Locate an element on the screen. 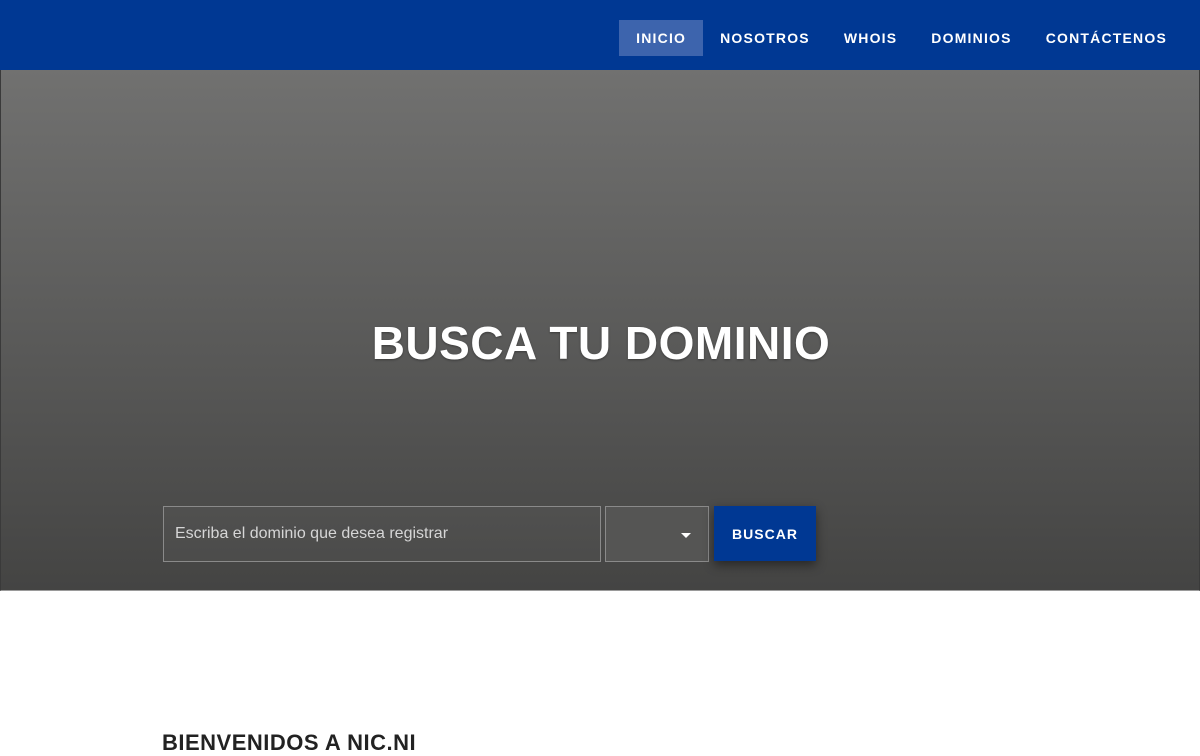 The image size is (1200, 756). welcome-heading: BIENVENIDOS A NIC.NI is located at coordinates (289, 742).